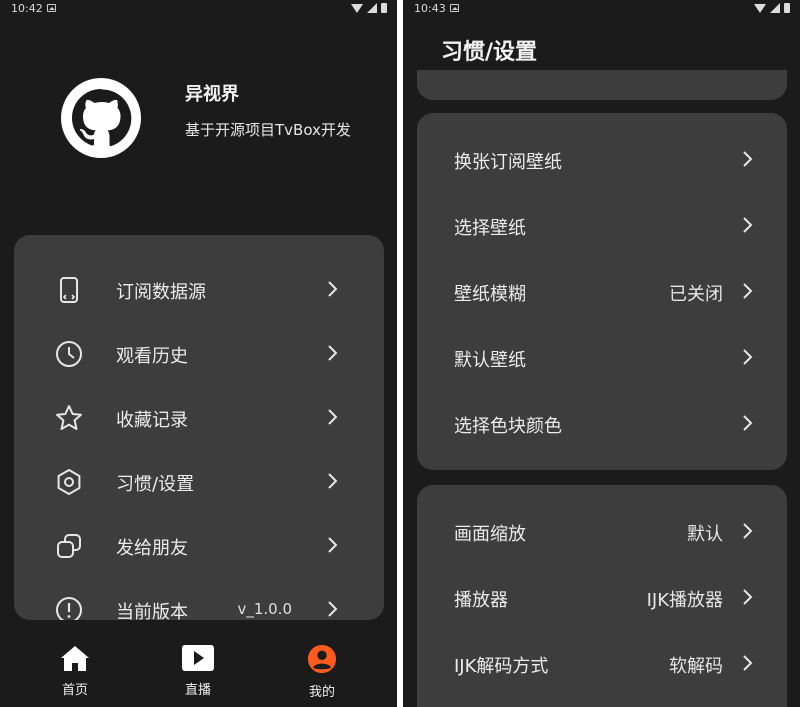 The image size is (800, 707). I want to click on nav-mine: 我的, so click(322, 672).